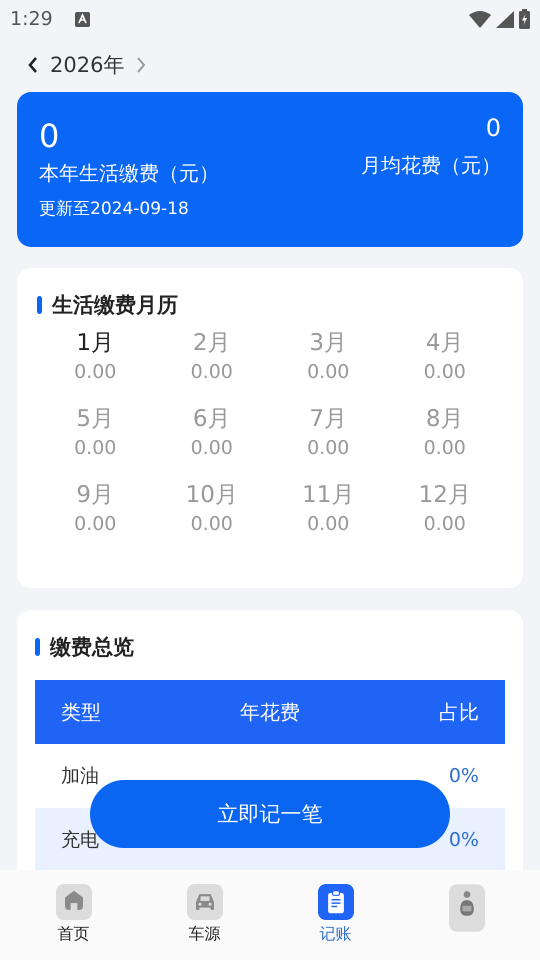 The image size is (540, 960). Describe the element at coordinates (505, 19) in the screenshot. I see `signal-icon` at that location.